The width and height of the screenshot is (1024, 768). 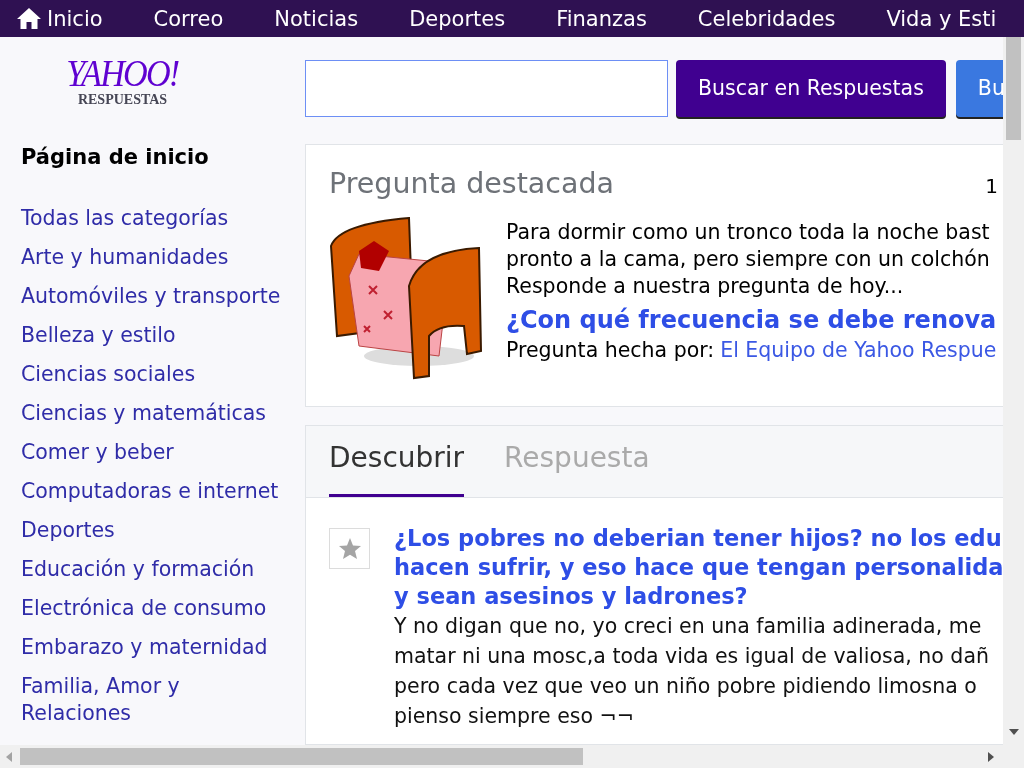 I want to click on category-link: Belleza y estilo, so click(x=98, y=335).